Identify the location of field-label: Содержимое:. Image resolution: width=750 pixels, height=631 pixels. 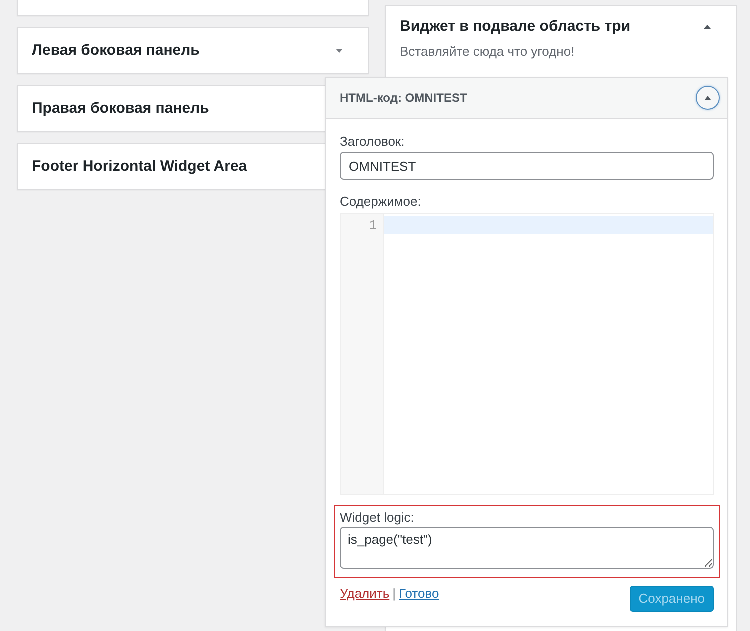
(381, 202).